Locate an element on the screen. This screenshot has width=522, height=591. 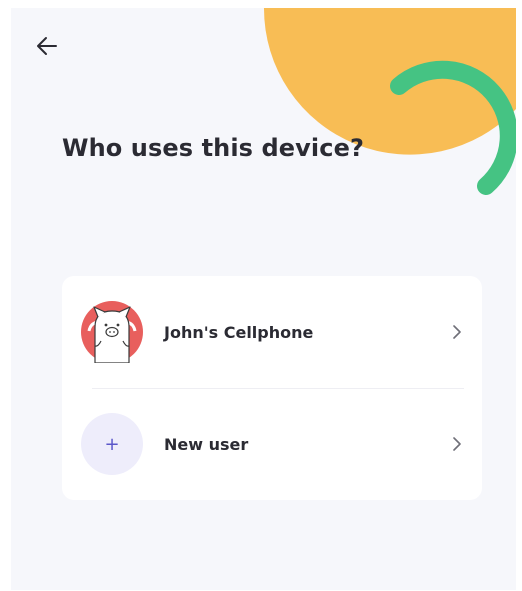
back-button is located at coordinates (47, 46).